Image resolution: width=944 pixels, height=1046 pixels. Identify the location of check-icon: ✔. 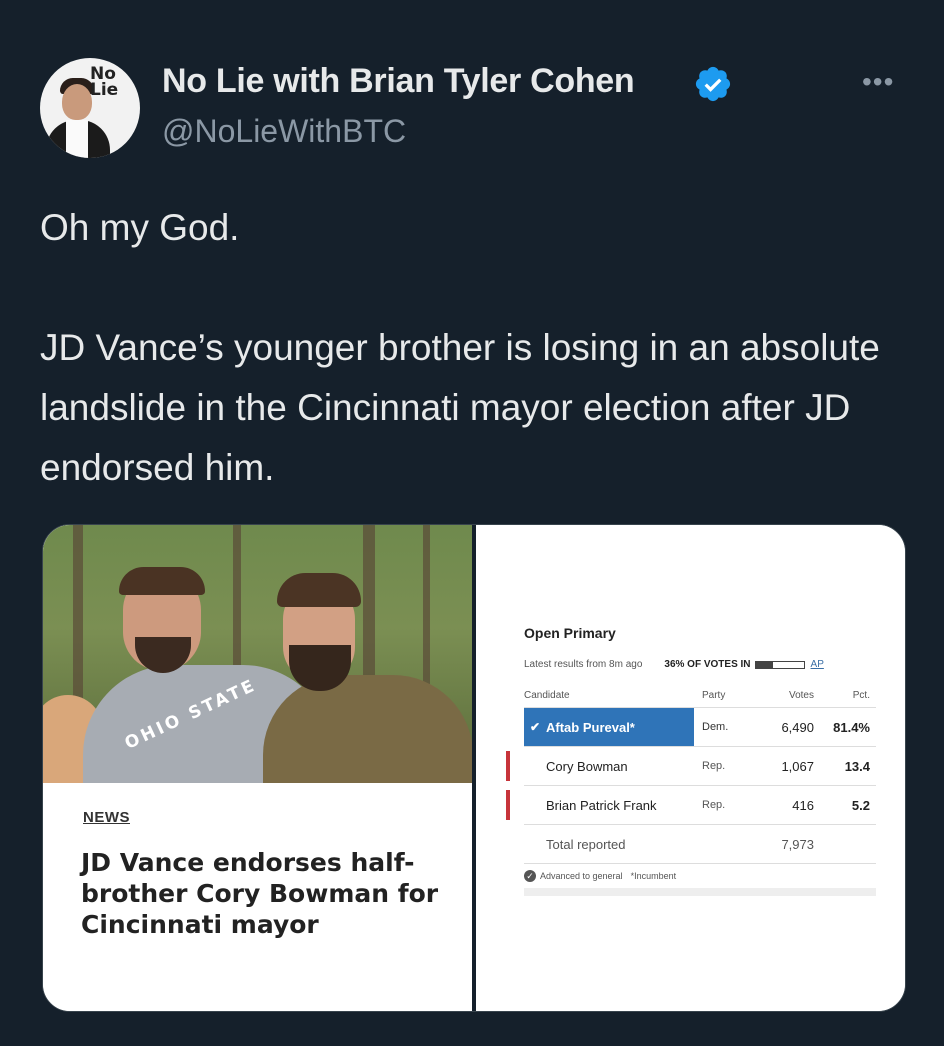
(535, 727).